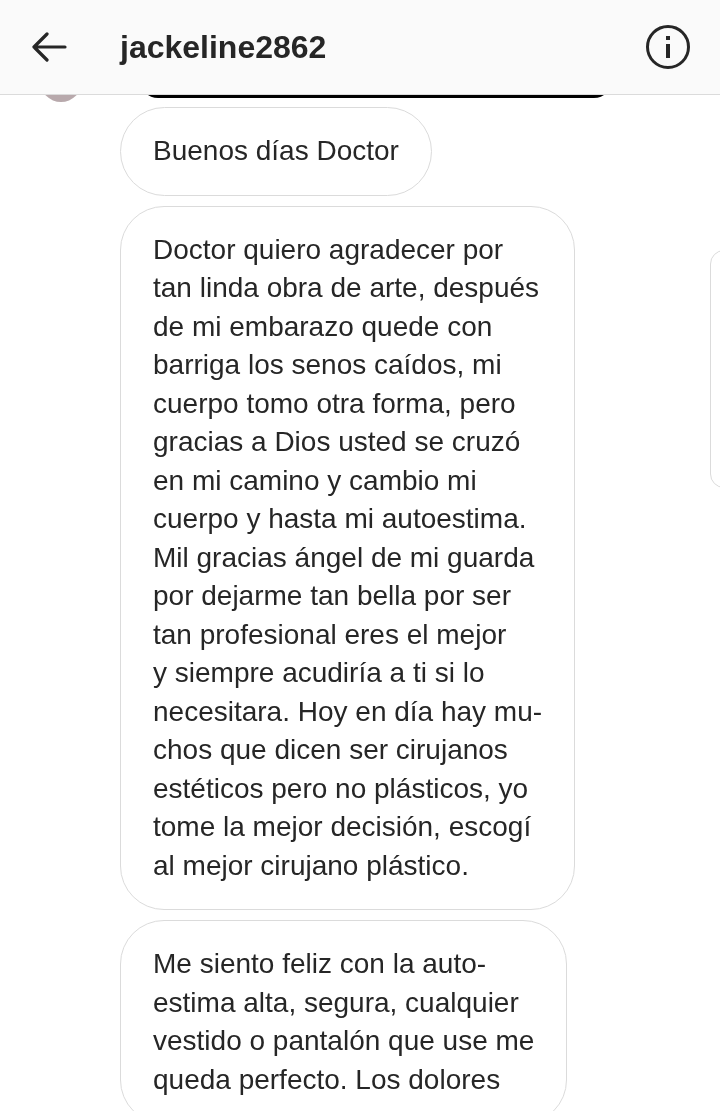  Describe the element at coordinates (344, 1022) in the screenshot. I see `message-text: Me siento feliz con la auto- estima alta, segura, cualquier vestido o pantalón que use me queda perfecto. Los dolores` at that location.